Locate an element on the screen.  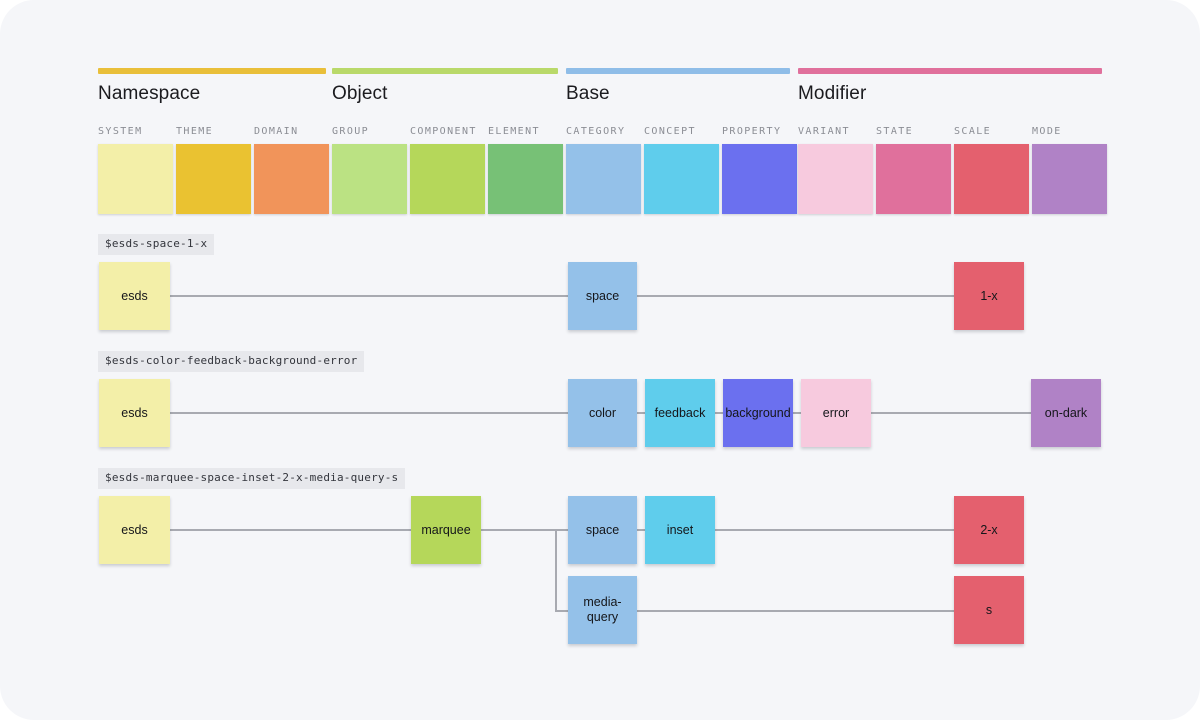
legend-label-concept: CONCEPT is located at coordinates (670, 131).